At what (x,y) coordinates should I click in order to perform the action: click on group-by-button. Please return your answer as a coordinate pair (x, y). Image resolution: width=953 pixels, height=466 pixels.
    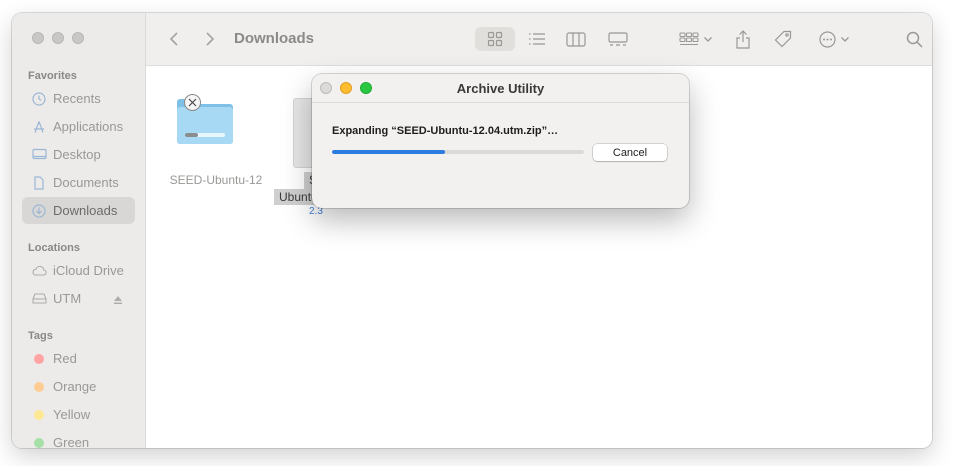
    Looking at the image, I should click on (696, 39).